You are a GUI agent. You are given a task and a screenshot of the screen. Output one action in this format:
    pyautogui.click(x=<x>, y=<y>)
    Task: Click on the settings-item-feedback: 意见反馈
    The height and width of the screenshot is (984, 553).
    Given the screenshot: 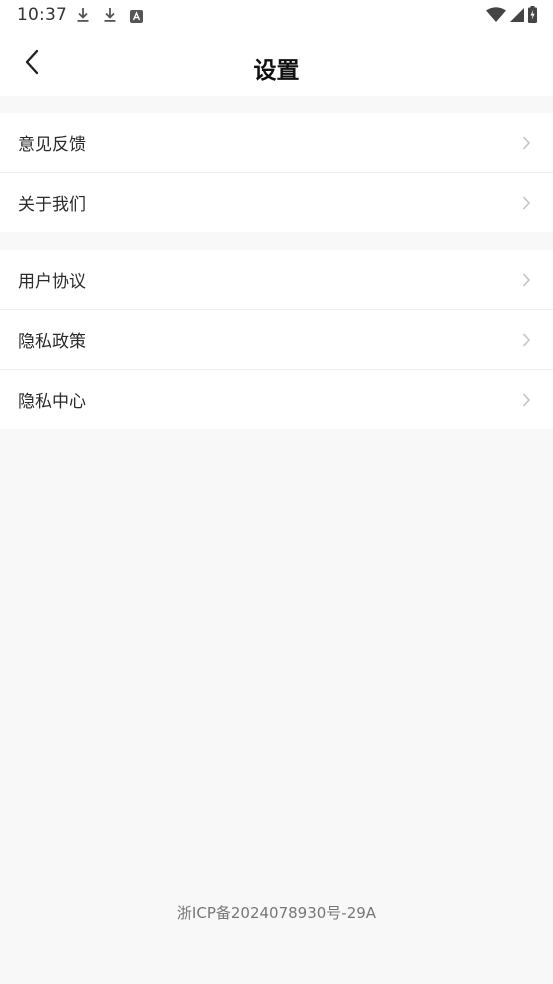 What is the action you would take?
    pyautogui.click(x=276, y=142)
    